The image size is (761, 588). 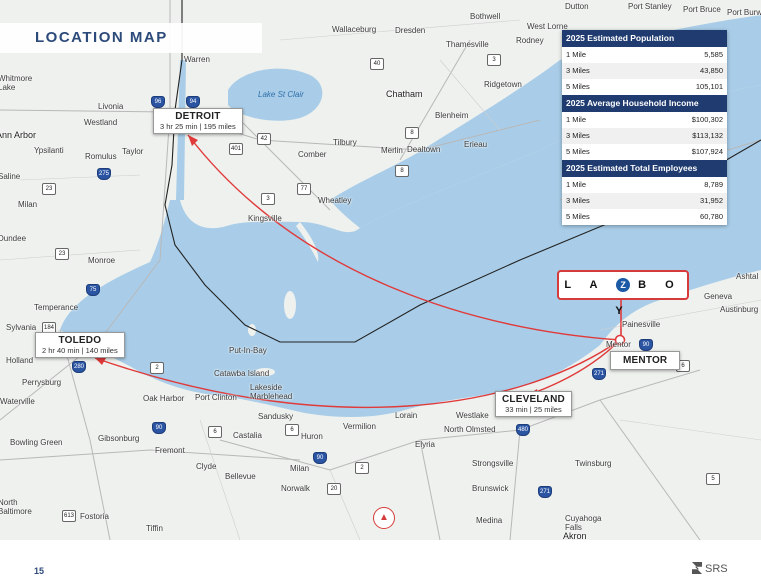 I want to click on place-lakeside-marblehead: Lakeside Marblehead, so click(x=271, y=392).